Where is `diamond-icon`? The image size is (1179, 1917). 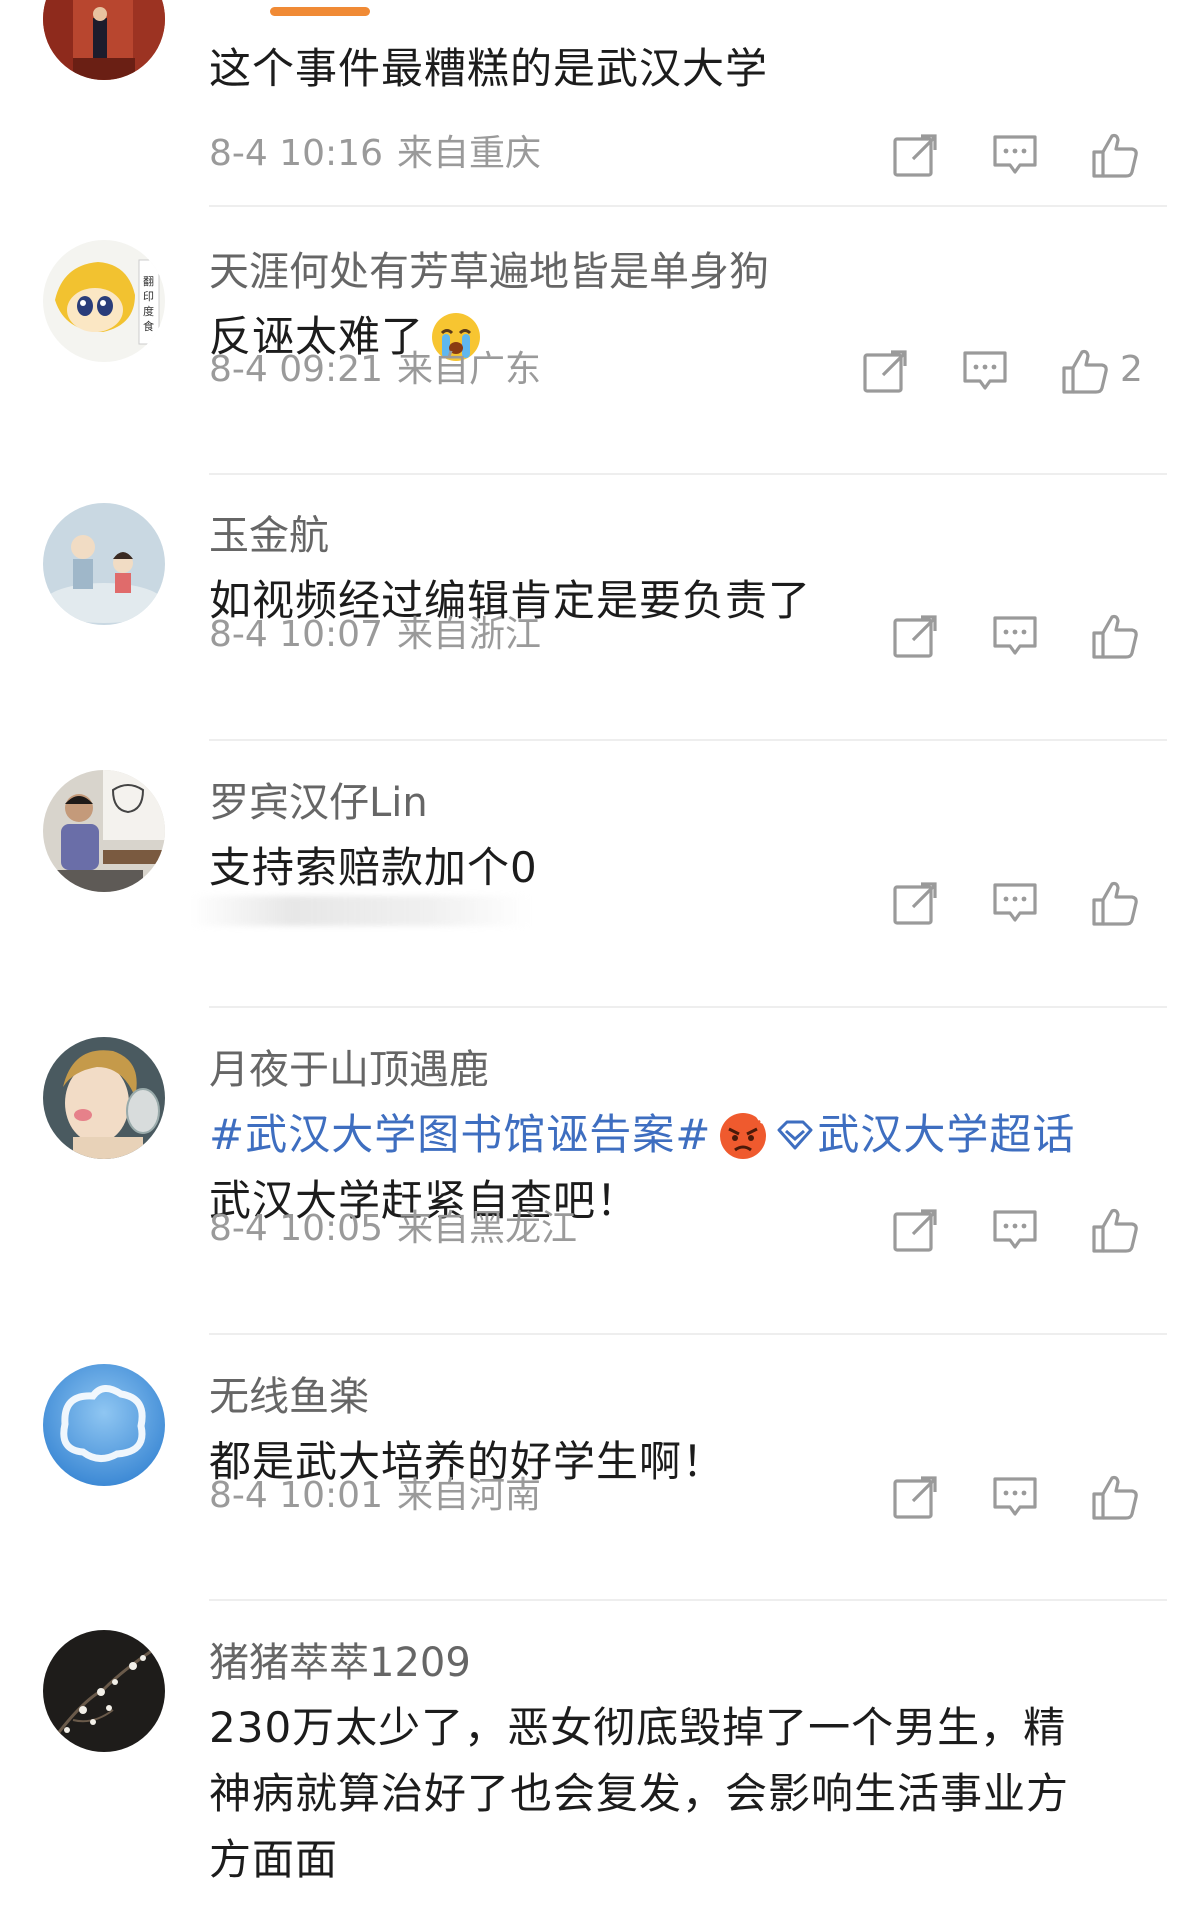
diamond-icon is located at coordinates (795, 1135).